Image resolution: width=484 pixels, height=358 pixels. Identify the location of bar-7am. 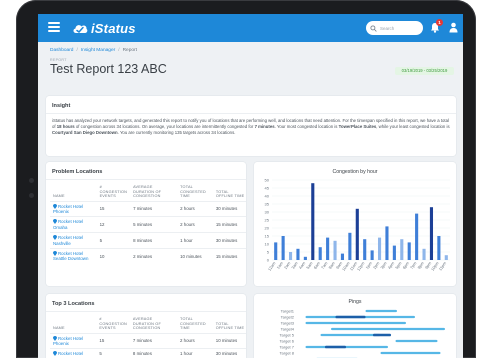
(328, 248).